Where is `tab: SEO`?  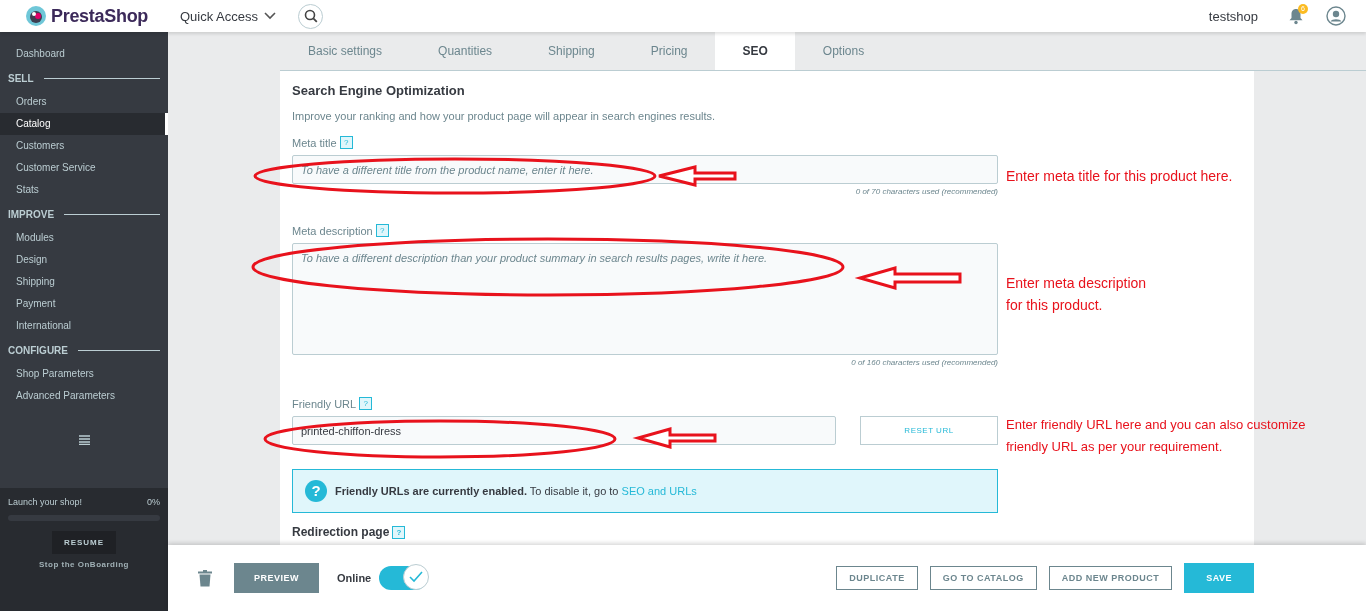 tab: SEO is located at coordinates (755, 51).